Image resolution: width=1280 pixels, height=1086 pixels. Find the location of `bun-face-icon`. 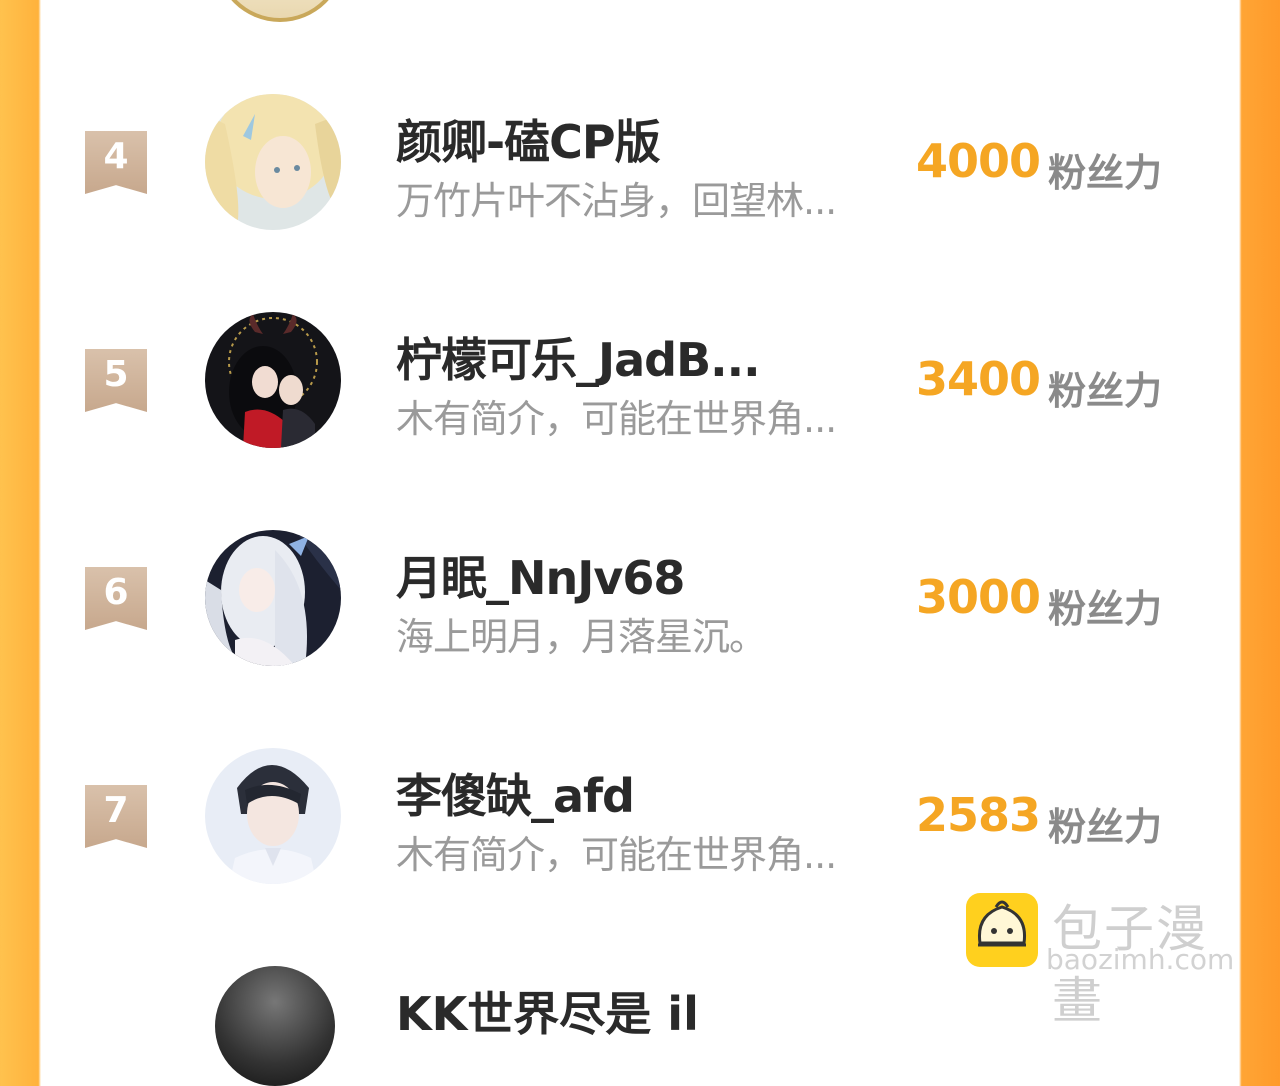

bun-face-icon is located at coordinates (1002, 930).